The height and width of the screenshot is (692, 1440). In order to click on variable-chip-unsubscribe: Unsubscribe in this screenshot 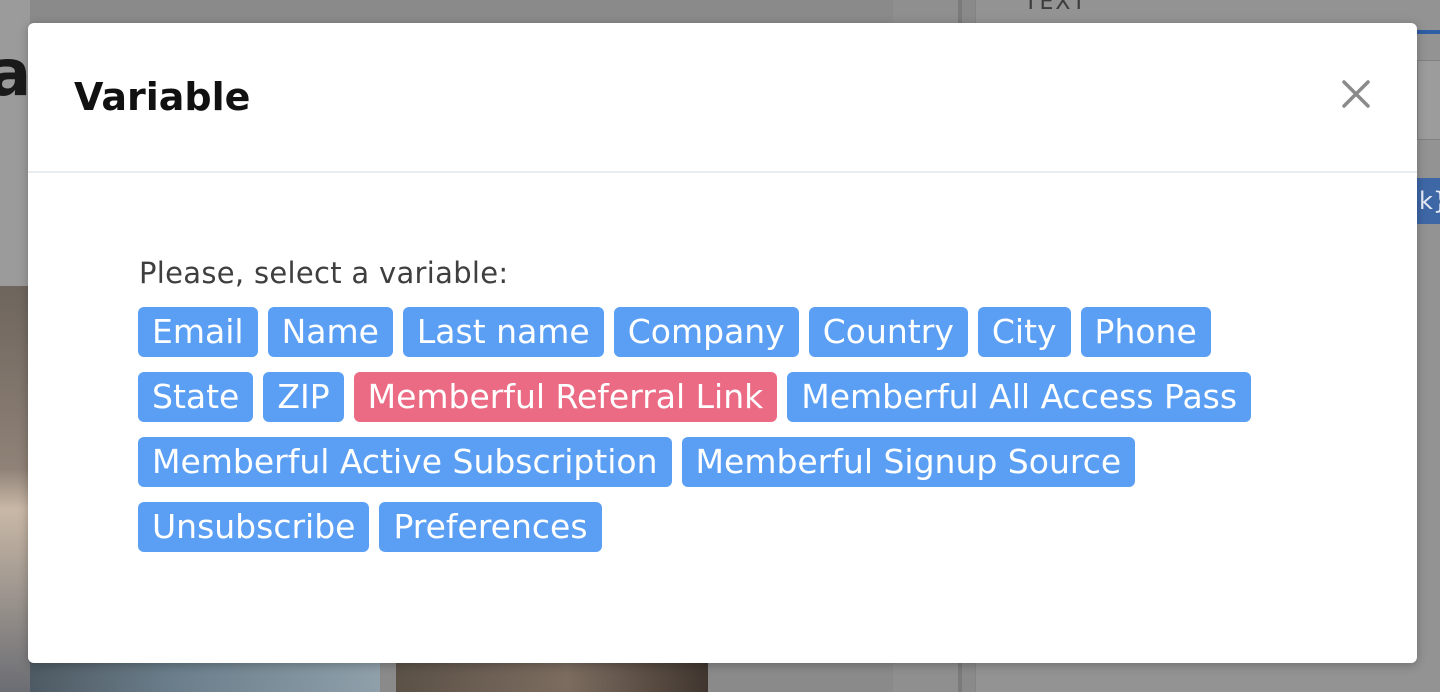, I will do `click(254, 527)`.